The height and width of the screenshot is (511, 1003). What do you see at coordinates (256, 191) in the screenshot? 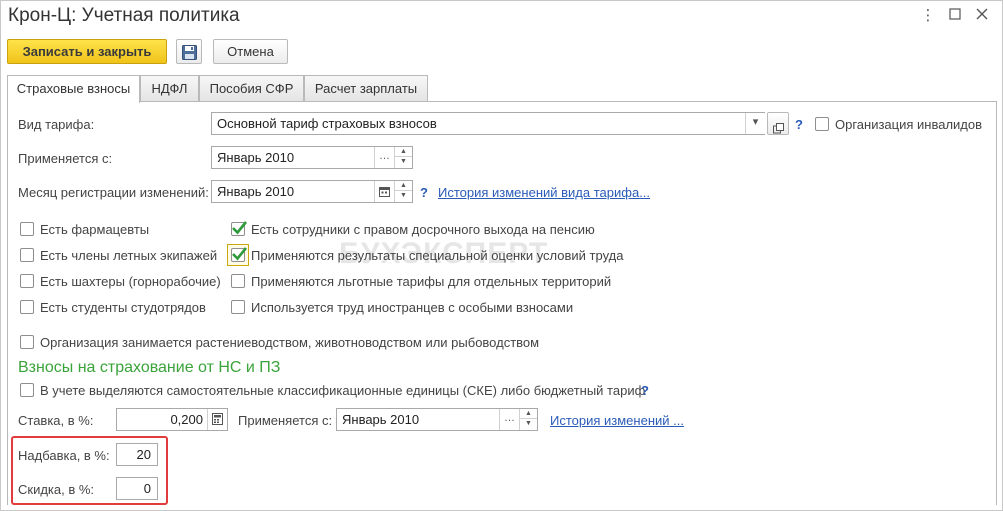
I see `reg-month-value: Январь 2010` at bounding box center [256, 191].